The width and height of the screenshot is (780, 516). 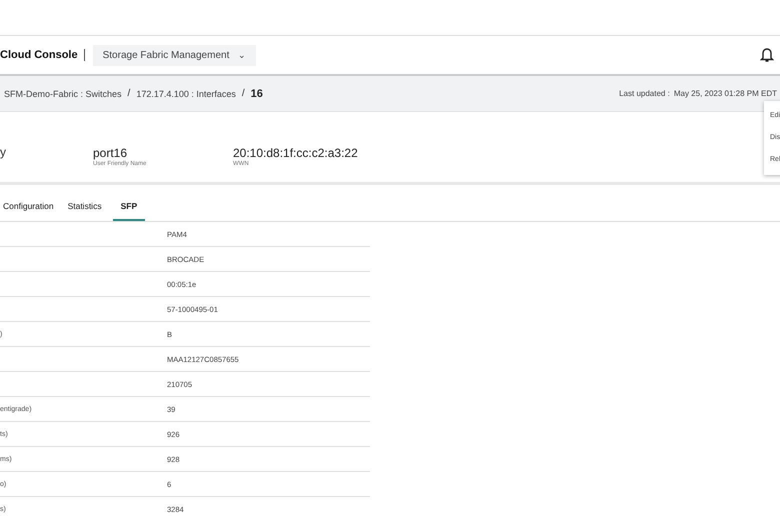 What do you see at coordinates (39, 55) in the screenshot?
I see `brand-title: Cloud Console` at bounding box center [39, 55].